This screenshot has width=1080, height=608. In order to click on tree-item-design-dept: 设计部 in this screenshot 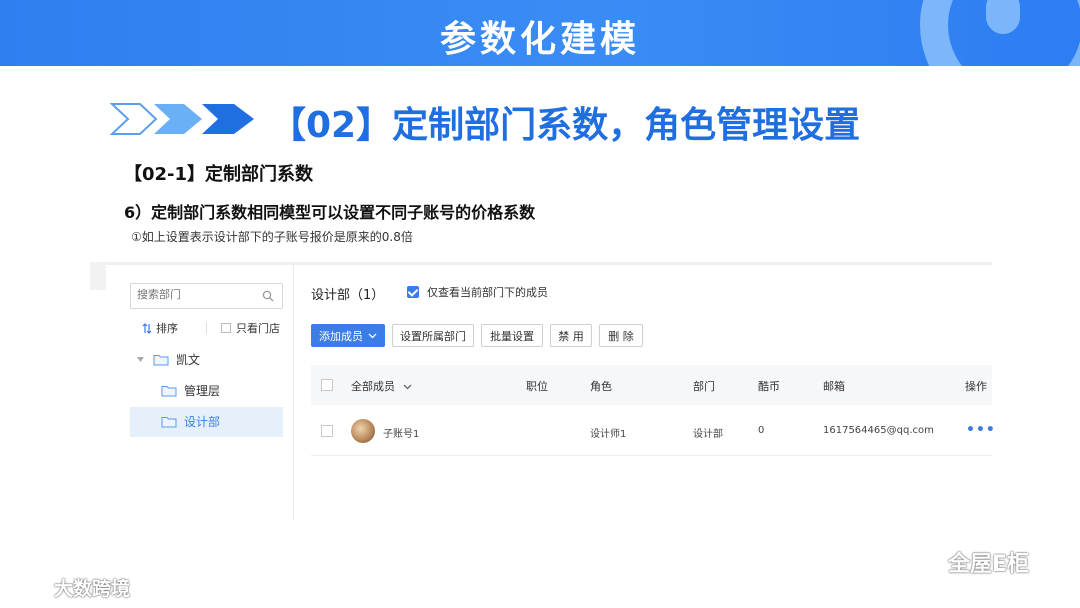, I will do `click(190, 421)`.